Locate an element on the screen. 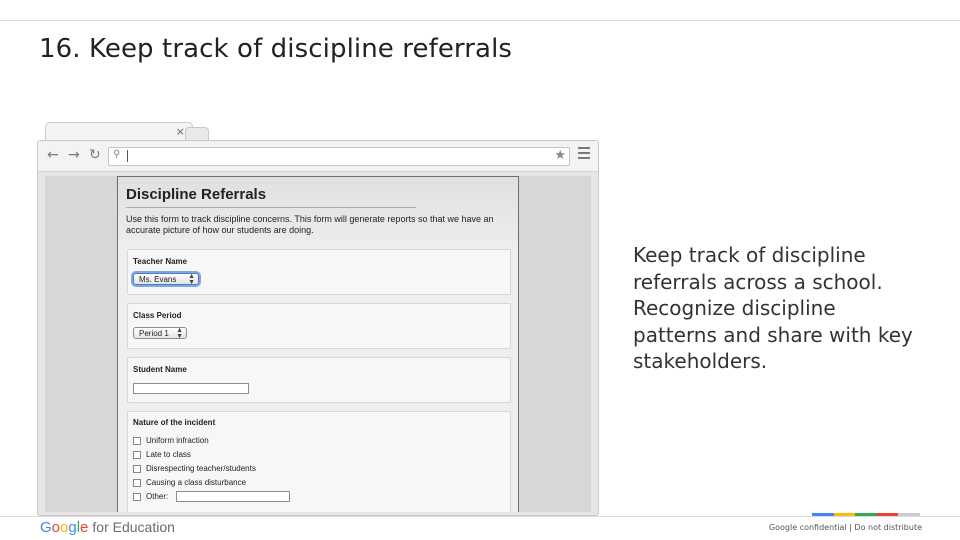 The image size is (960, 540). student-name-input is located at coordinates (191, 388).